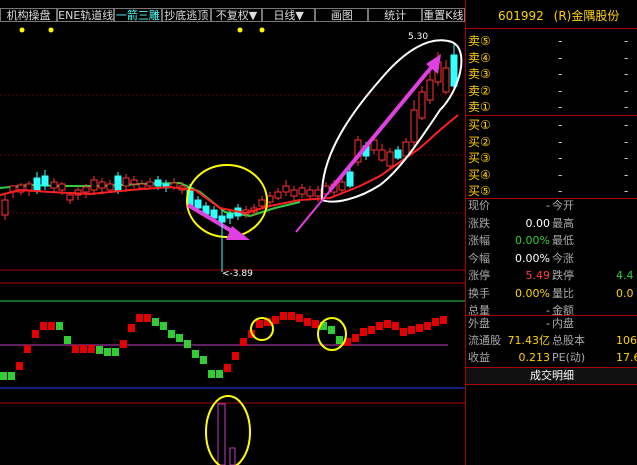  Describe the element at coordinates (551, 14) in the screenshot. I see `stock-header: 601992 (R)金隅股份` at that location.